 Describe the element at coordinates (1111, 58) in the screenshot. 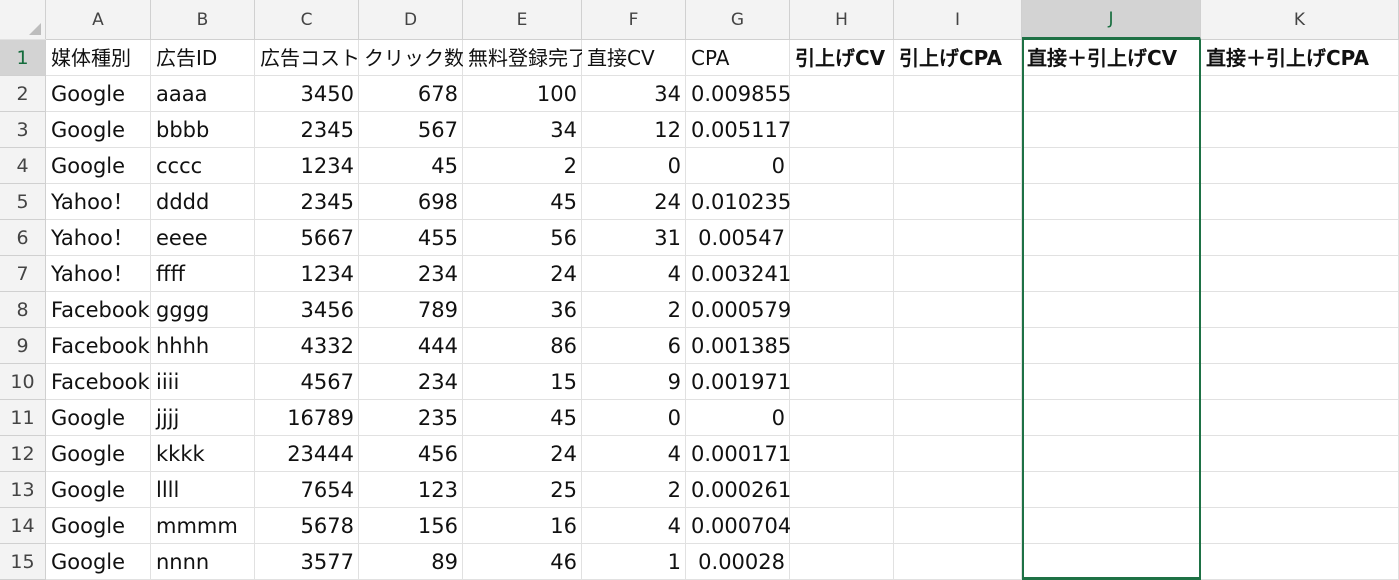

I see `cell-j1: 直接＋引上げCV` at that location.